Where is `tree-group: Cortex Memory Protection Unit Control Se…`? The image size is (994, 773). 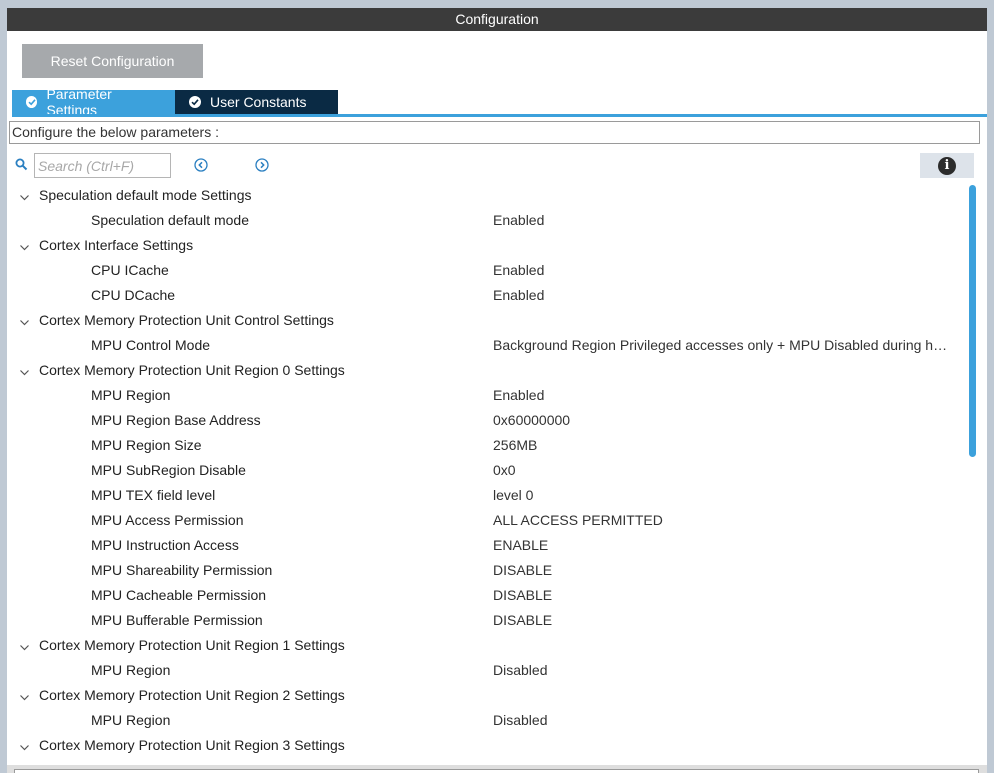 tree-group: Cortex Memory Protection Unit Control Se… is located at coordinates (487, 320).